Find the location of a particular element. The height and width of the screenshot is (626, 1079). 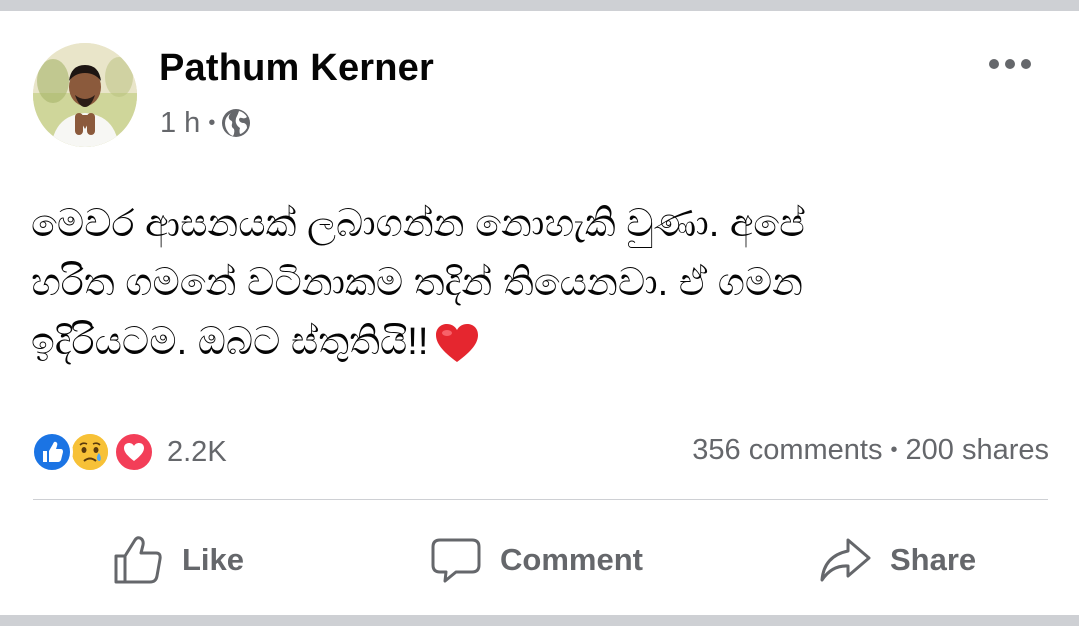

more-options-button is located at coordinates (1010, 64).